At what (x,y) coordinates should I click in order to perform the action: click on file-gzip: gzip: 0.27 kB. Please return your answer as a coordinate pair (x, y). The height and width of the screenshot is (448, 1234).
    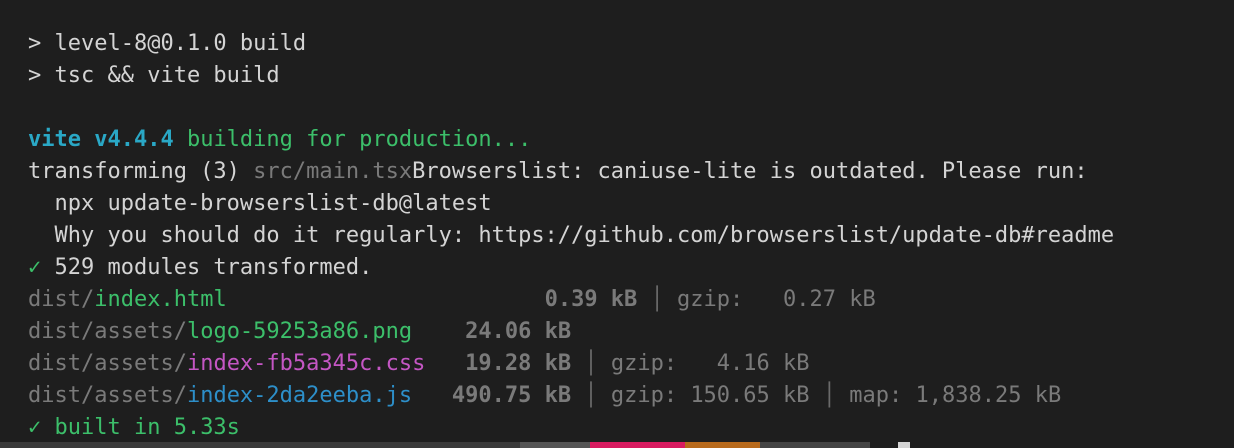
    Looking at the image, I should click on (776, 299).